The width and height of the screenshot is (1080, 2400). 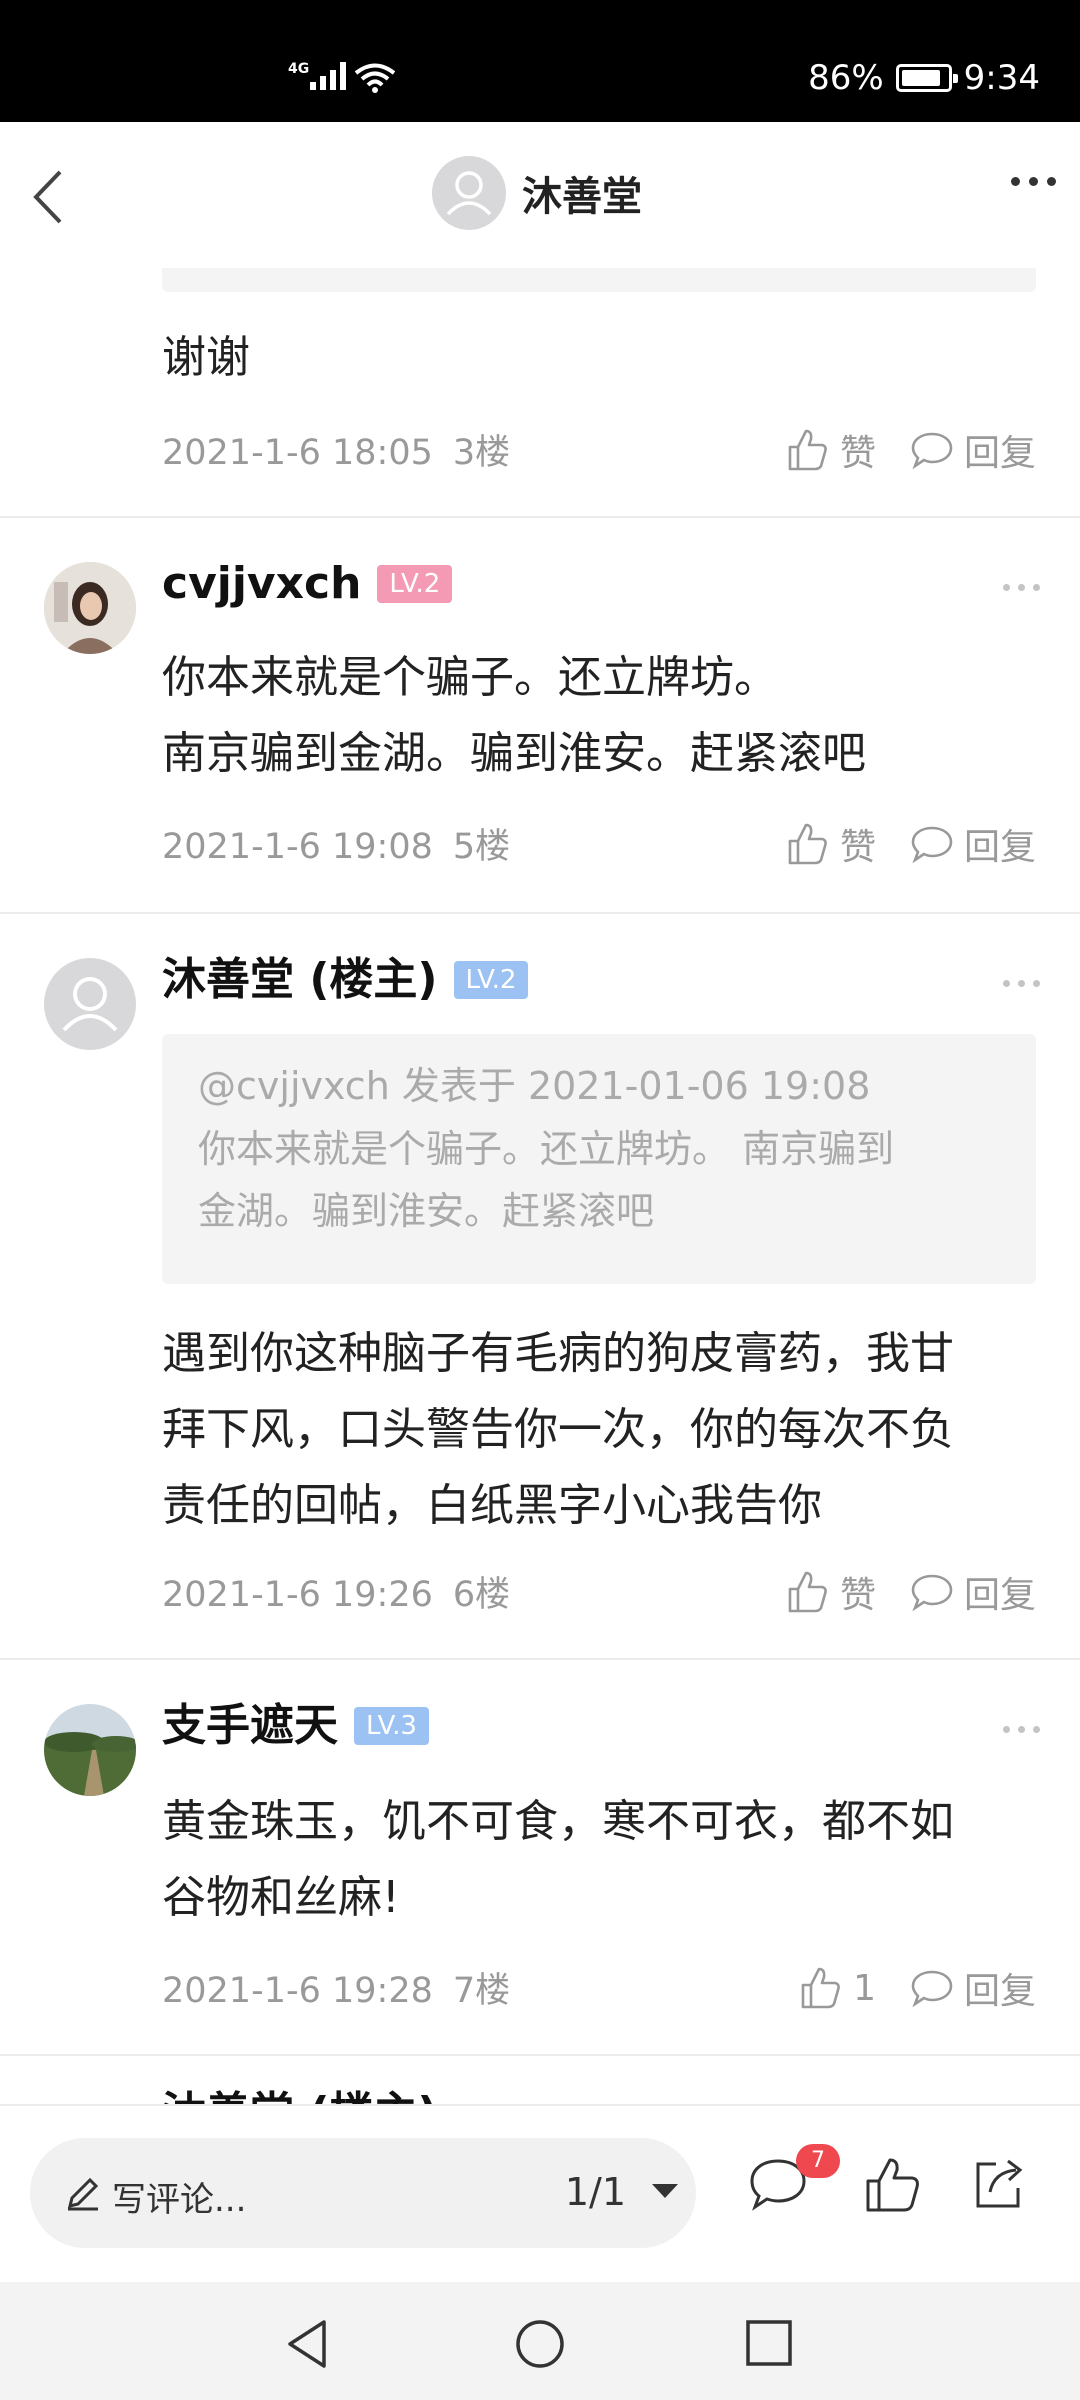 What do you see at coordinates (602, 1860) in the screenshot?
I see `post-content: 黄金珠玉，饥不可食，寒不可衣，都不如 谷物和丝麻!` at bounding box center [602, 1860].